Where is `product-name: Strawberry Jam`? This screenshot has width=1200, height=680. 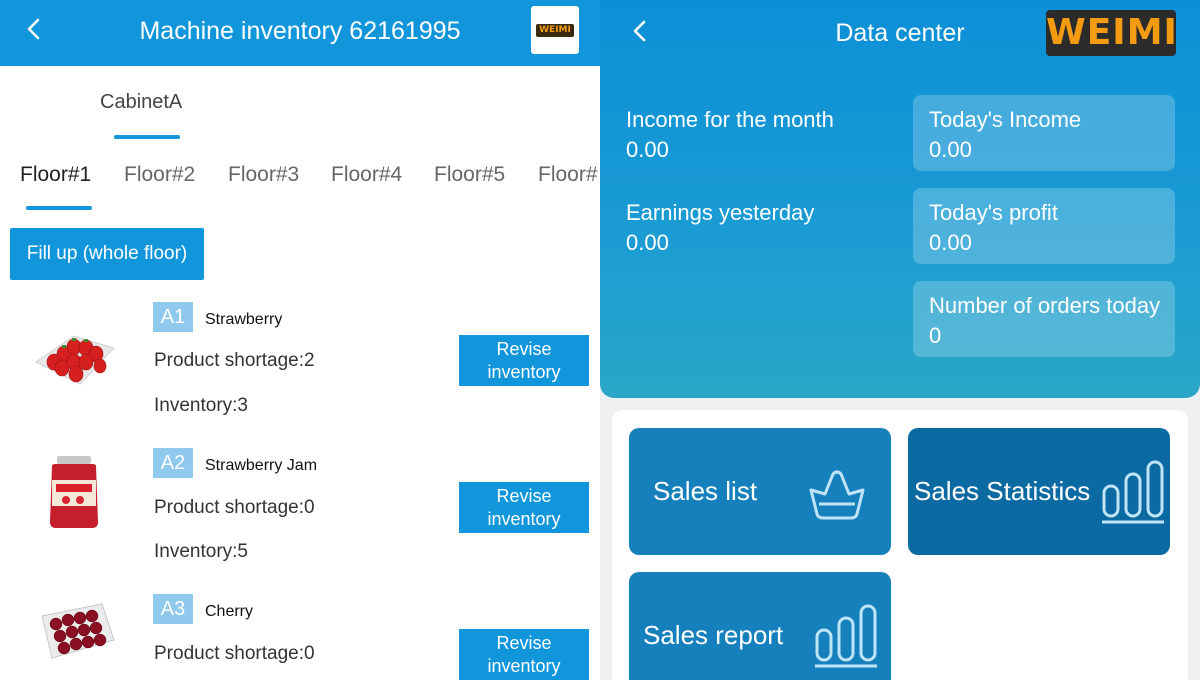
product-name: Strawberry Jam is located at coordinates (261, 465).